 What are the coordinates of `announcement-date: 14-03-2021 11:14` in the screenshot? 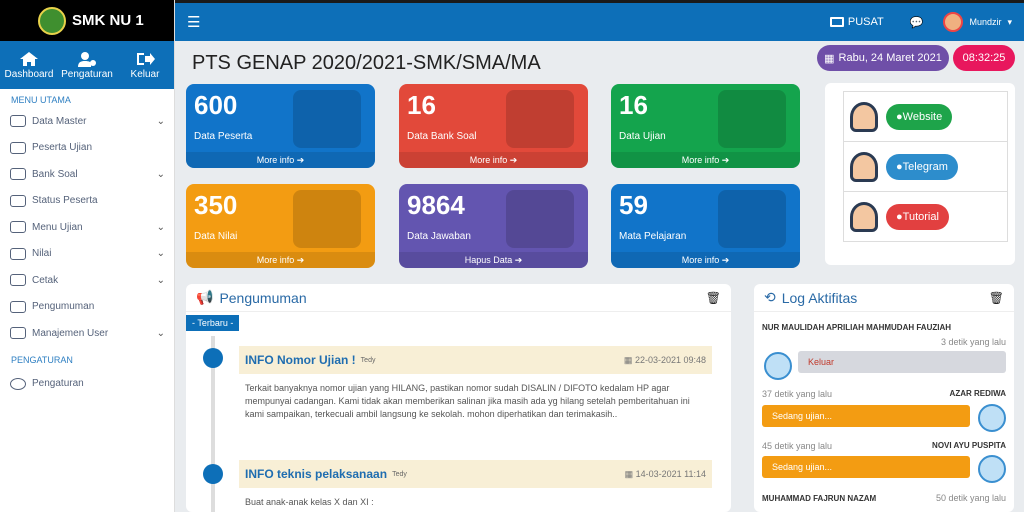 It's located at (670, 473).